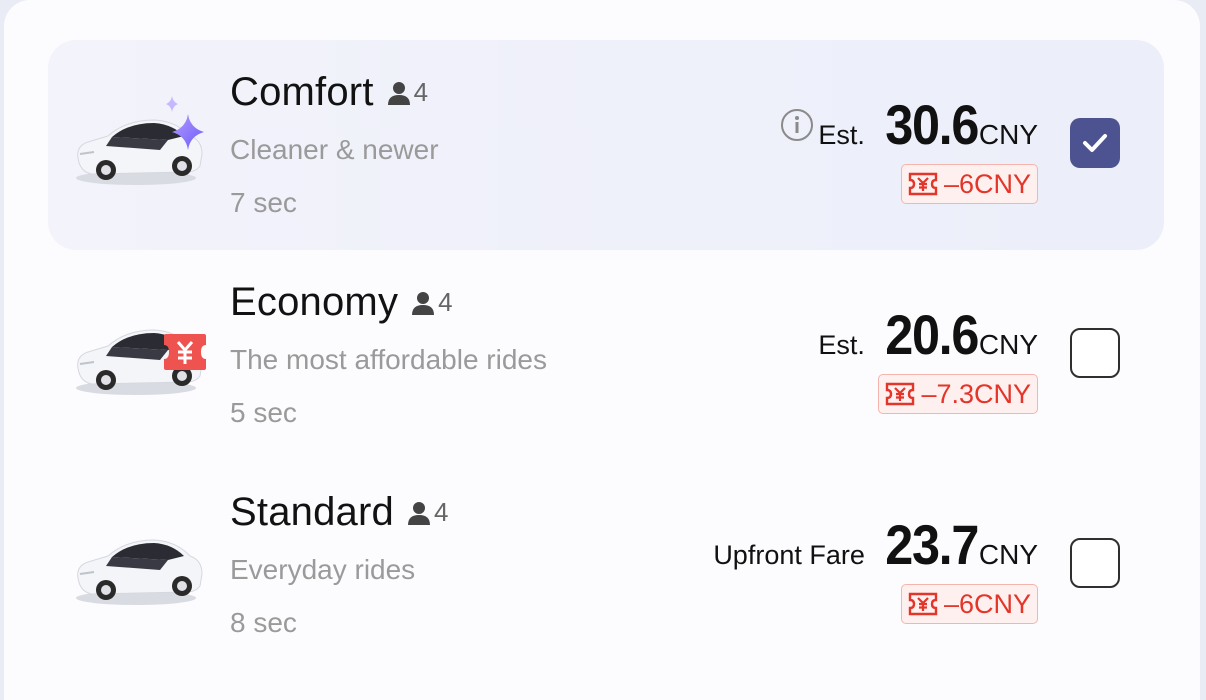  Describe the element at coordinates (797, 125) in the screenshot. I see `info-icon` at that location.